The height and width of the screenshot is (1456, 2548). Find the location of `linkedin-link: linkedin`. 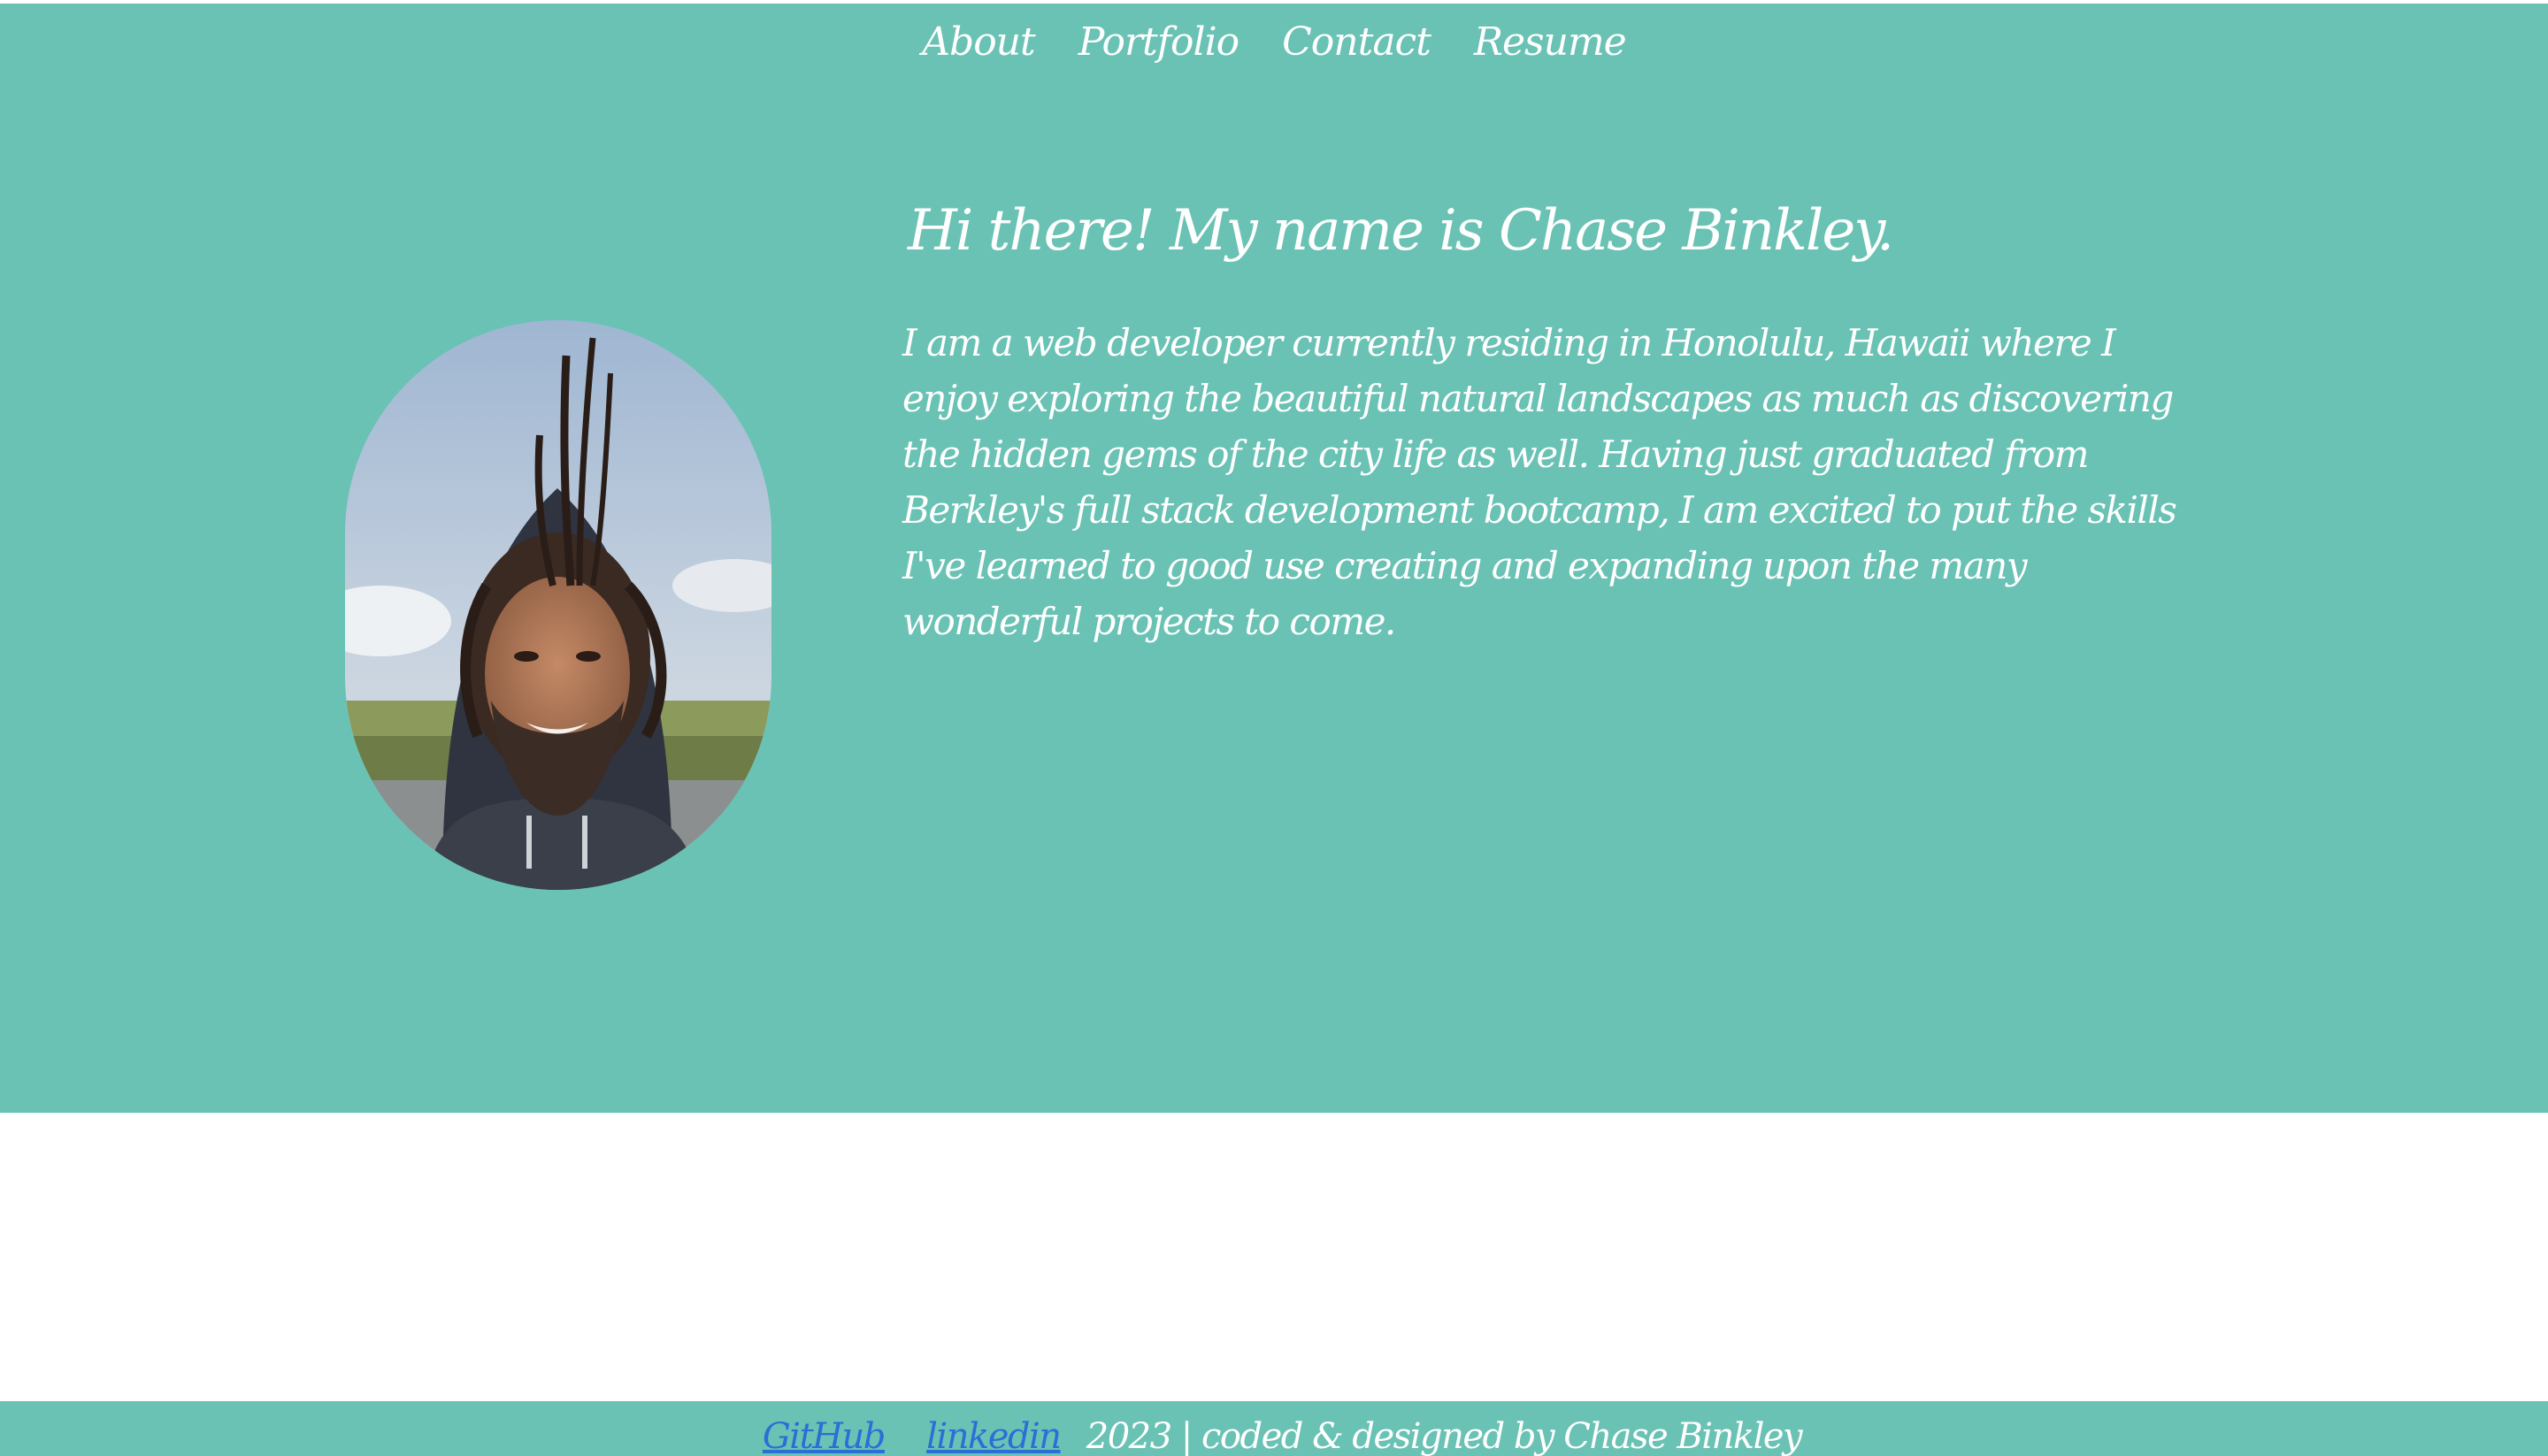

linkedin-link: linkedin is located at coordinates (994, 1436).